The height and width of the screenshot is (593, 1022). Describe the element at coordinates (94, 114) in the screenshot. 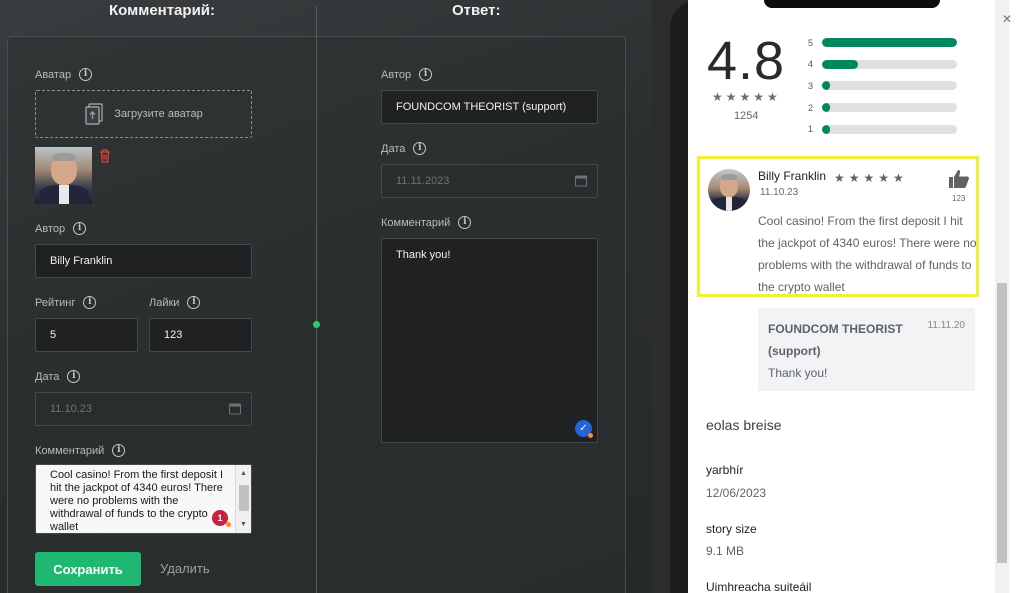

I see `upload-file-icon` at that location.